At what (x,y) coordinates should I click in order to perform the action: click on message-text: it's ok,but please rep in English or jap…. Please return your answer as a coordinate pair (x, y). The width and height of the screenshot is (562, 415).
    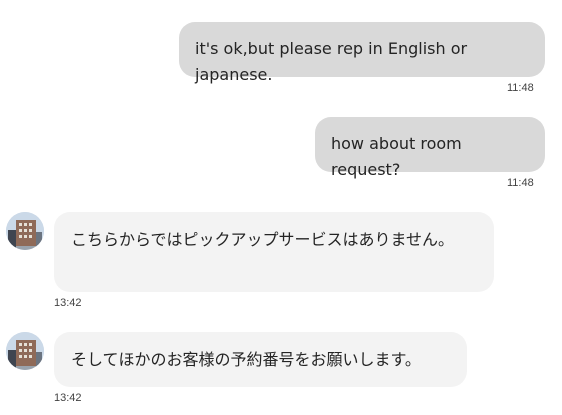
    Looking at the image, I should click on (331, 61).